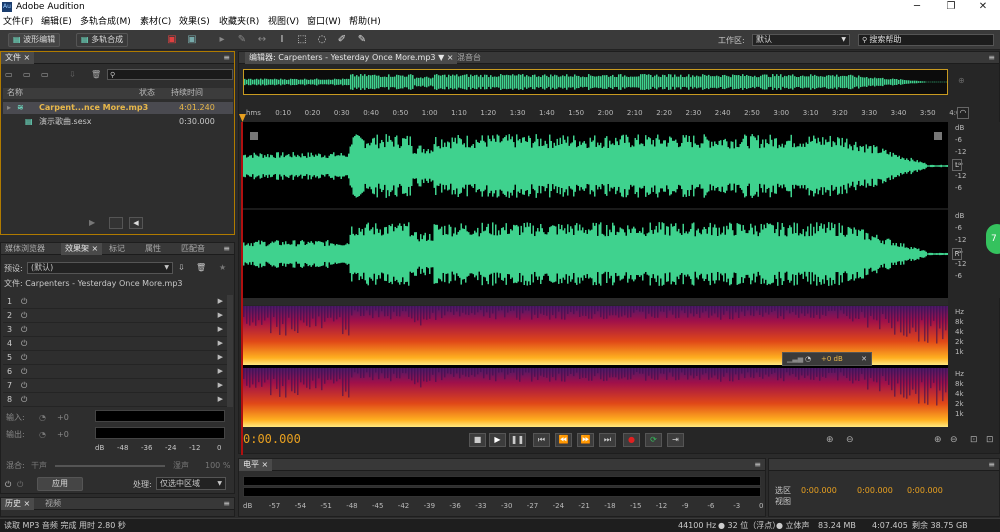 This screenshot has height=532, width=1000. Describe the element at coordinates (917, 7) in the screenshot. I see `minimize-button: ─` at that location.